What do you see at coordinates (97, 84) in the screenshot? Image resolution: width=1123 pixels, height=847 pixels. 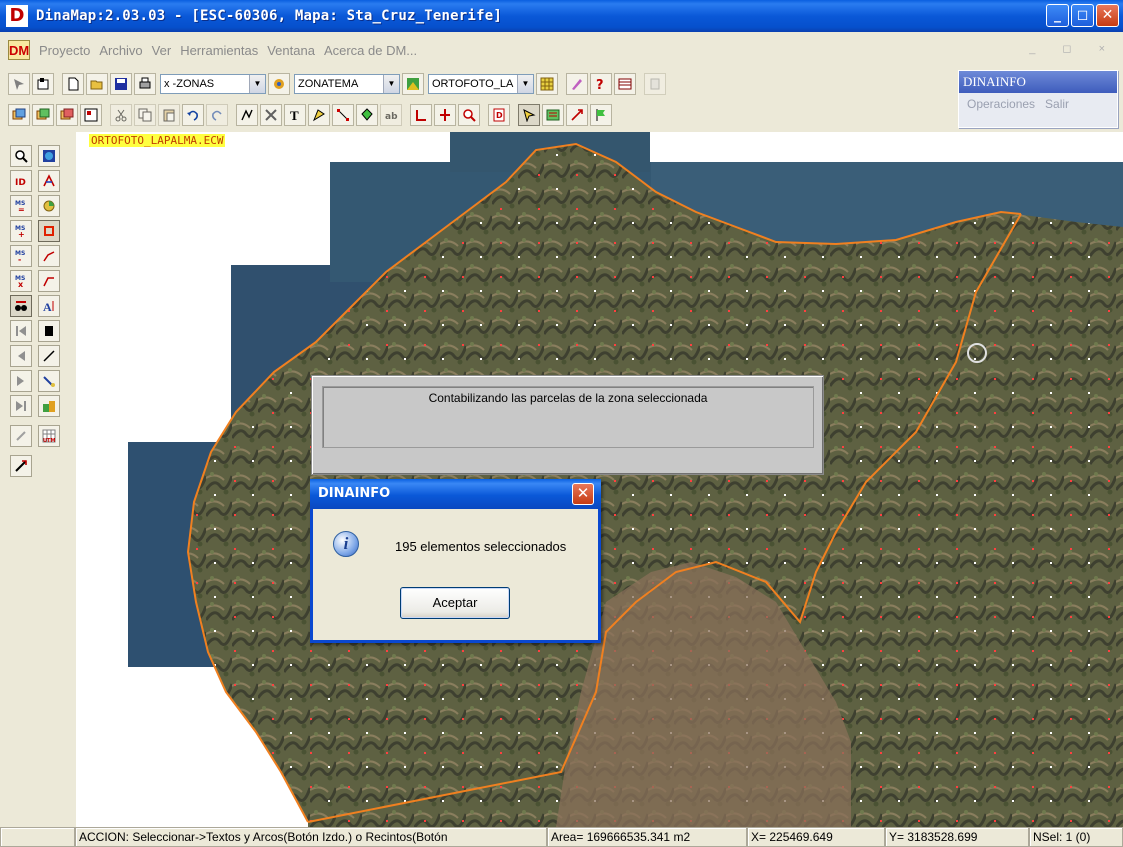 I see `open-folder-icon` at bounding box center [97, 84].